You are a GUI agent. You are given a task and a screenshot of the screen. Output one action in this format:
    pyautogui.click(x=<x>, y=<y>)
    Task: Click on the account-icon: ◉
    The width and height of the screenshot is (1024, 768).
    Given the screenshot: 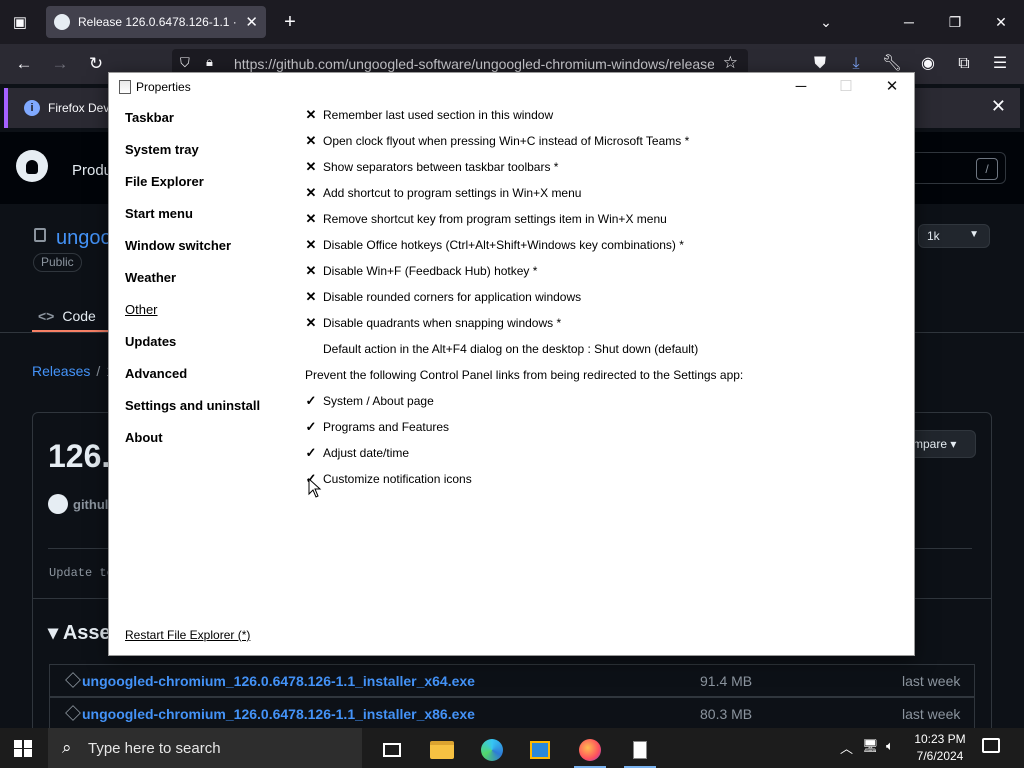 What is the action you would take?
    pyautogui.click(x=928, y=64)
    